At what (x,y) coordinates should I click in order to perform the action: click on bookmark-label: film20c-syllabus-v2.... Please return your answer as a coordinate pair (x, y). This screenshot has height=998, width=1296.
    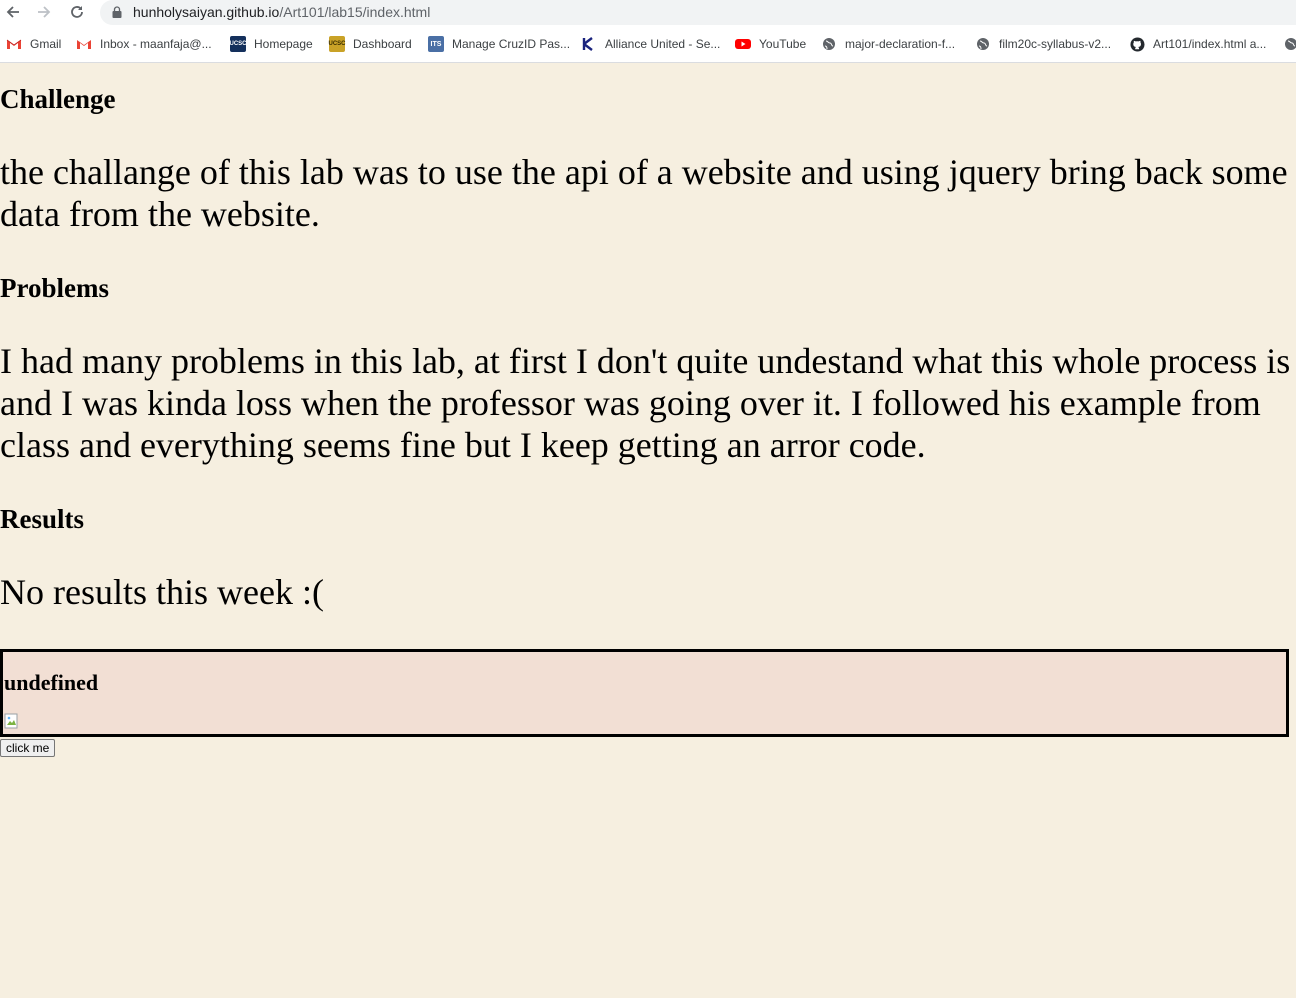
    Looking at the image, I should click on (1055, 44).